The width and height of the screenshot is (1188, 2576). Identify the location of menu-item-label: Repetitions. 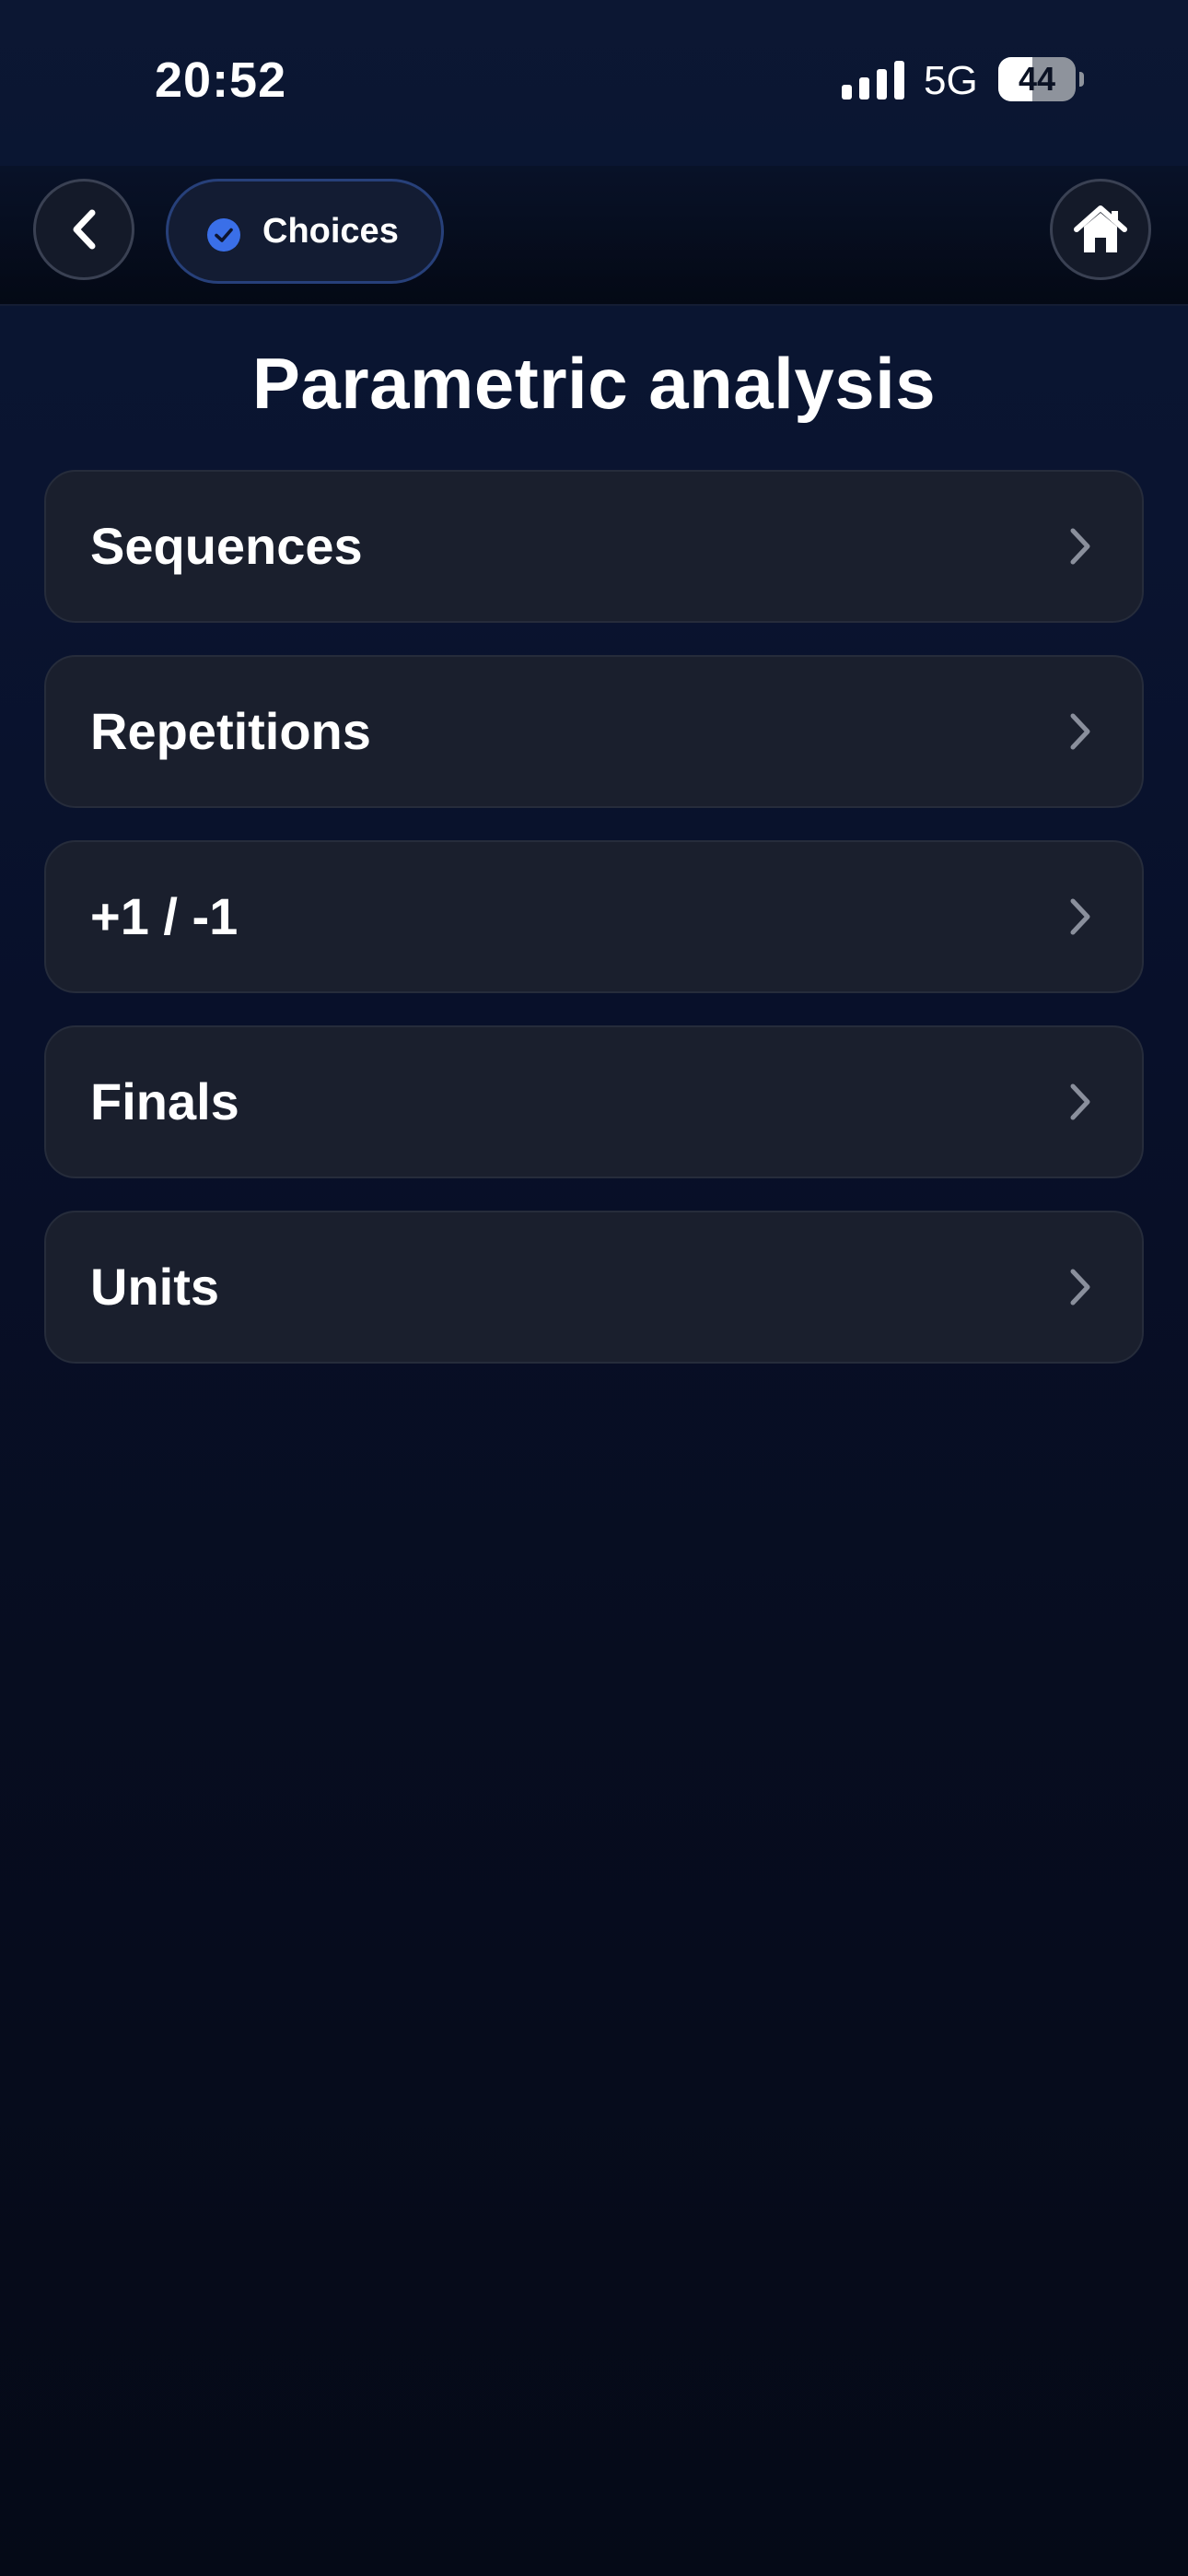
(230, 731).